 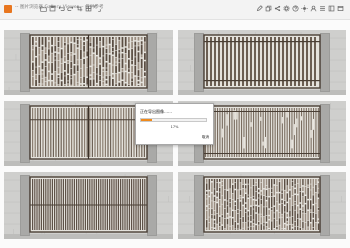 What do you see at coordinates (277, 8) in the screenshot?
I see `share-icon` at bounding box center [277, 8].